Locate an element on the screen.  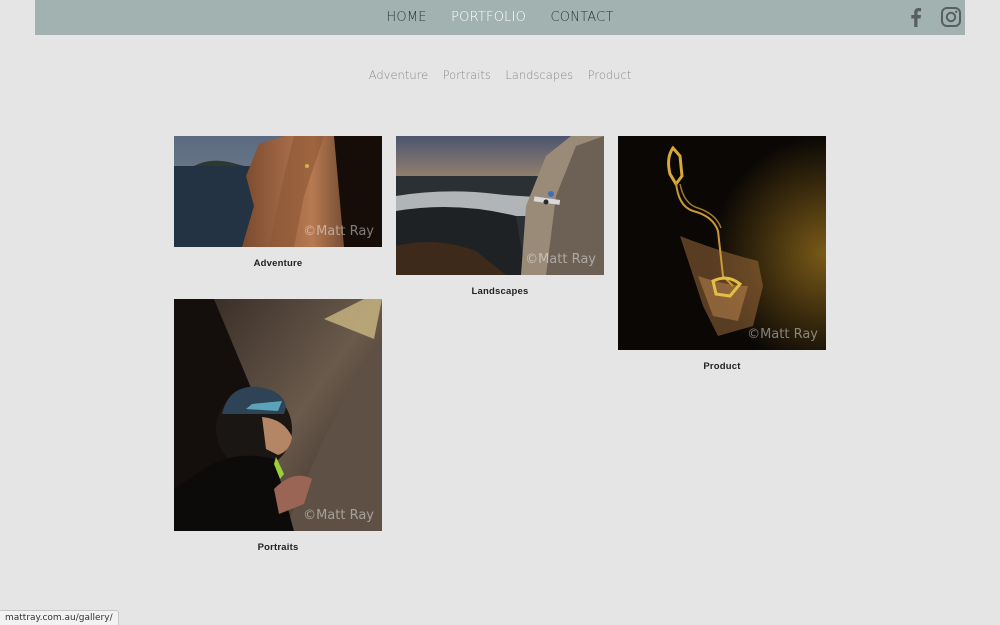
portraits-photo: ©Matt Ray is located at coordinates (278, 415).